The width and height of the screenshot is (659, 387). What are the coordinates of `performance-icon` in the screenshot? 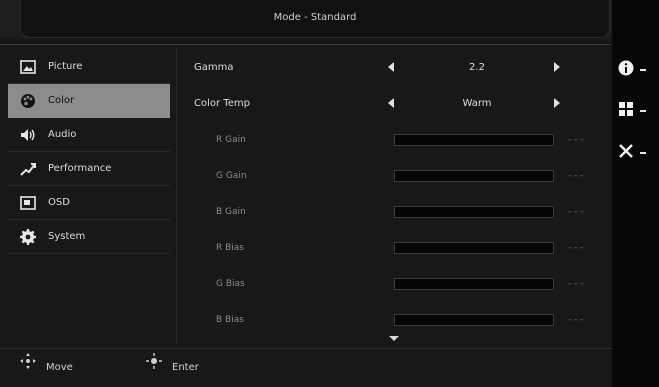 It's located at (28, 169).